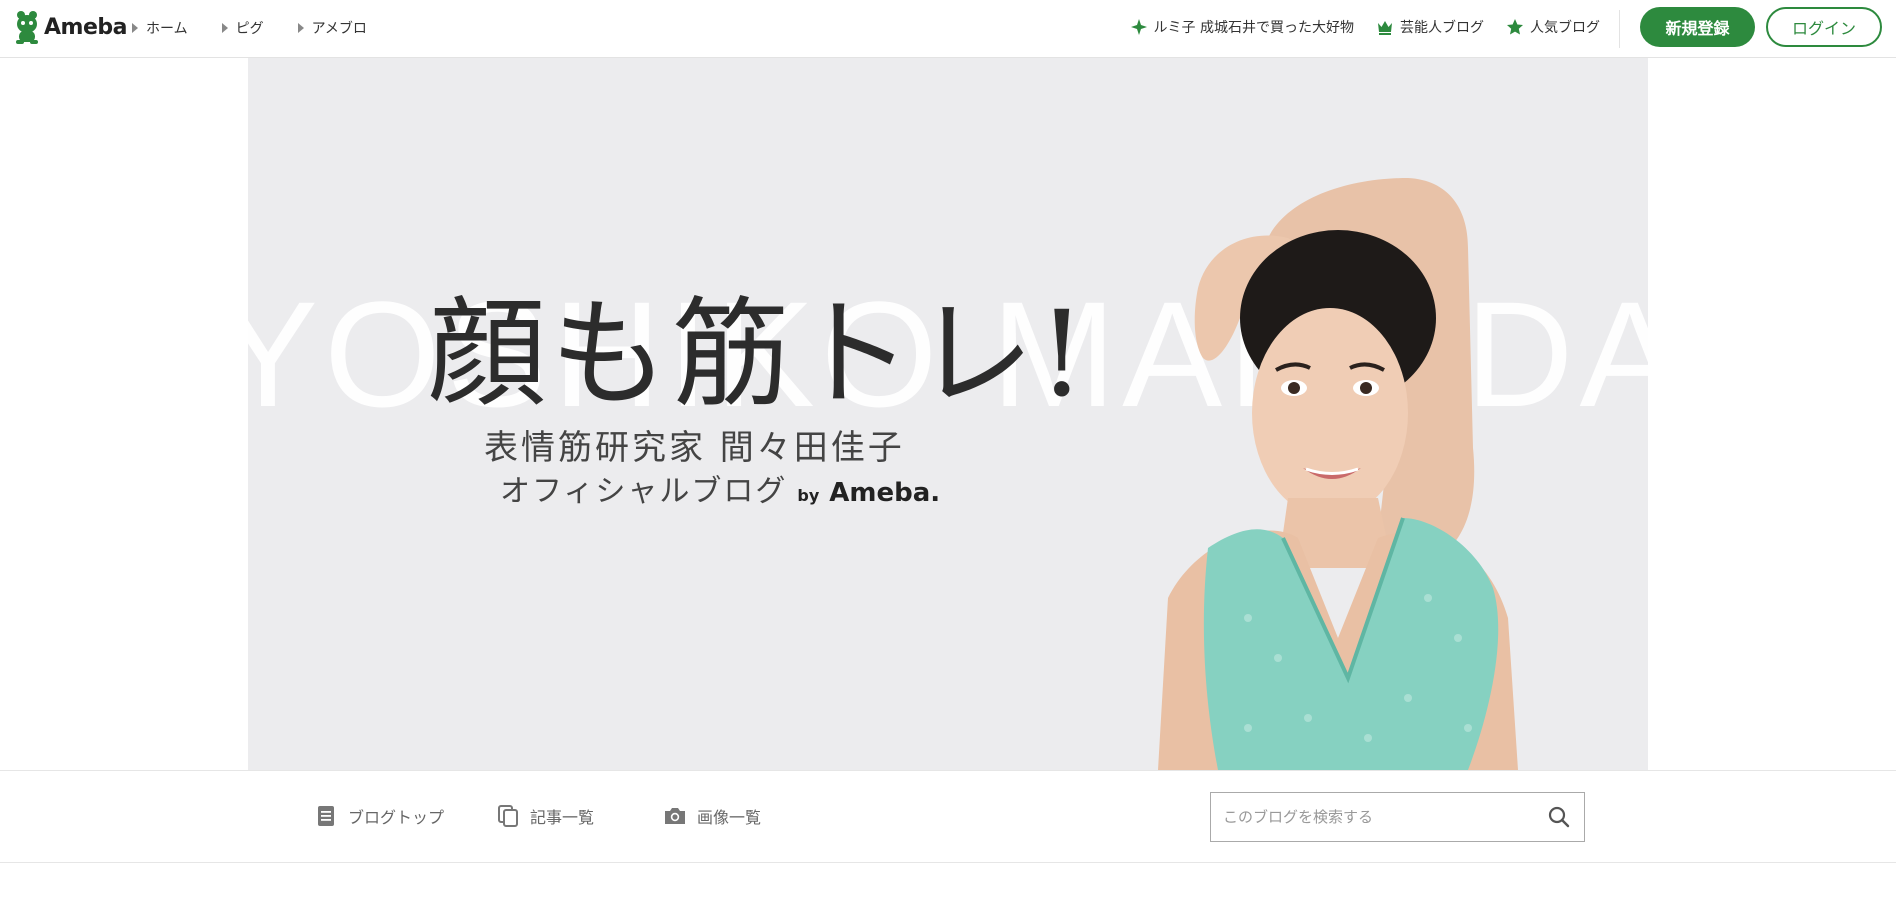  I want to click on blog-search-input, so click(1372, 817).